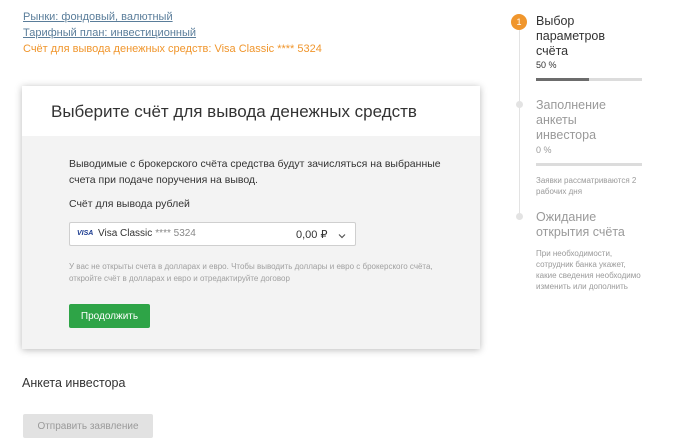 The height and width of the screenshot is (446, 700). What do you see at coordinates (312, 235) in the screenshot?
I see `selected-account-amount: 0,00 ₽` at bounding box center [312, 235].